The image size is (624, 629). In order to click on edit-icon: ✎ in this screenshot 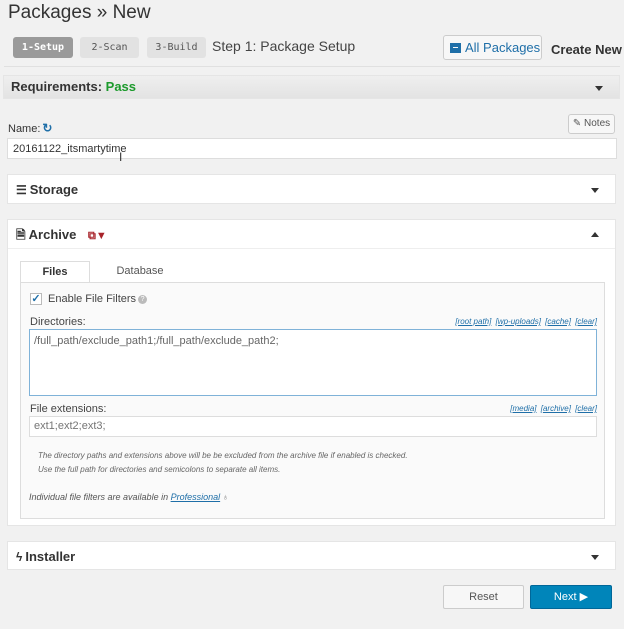, I will do `click(577, 123)`.